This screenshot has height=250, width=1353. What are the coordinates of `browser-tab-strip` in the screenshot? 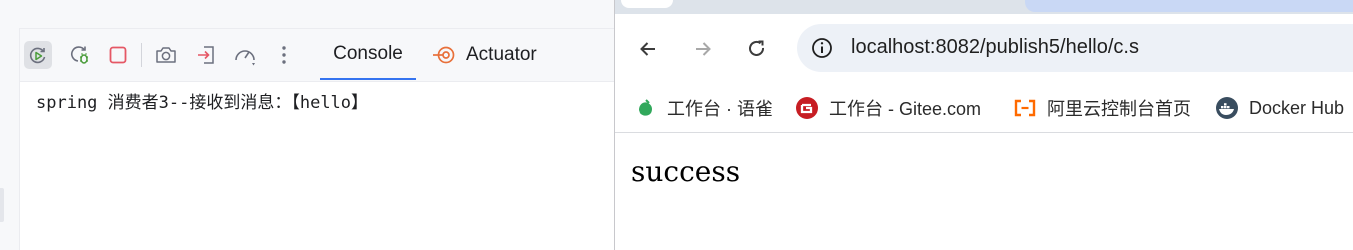 It's located at (984, 7).